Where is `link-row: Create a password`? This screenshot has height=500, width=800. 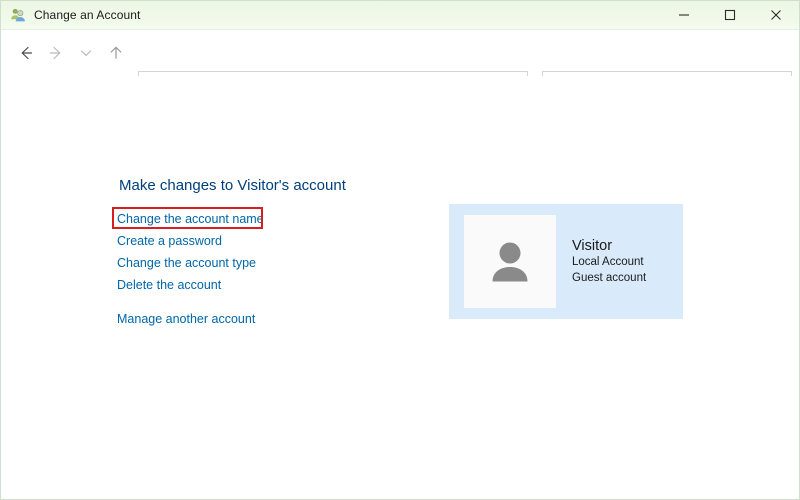 link-row: Create a password is located at coordinates (190, 241).